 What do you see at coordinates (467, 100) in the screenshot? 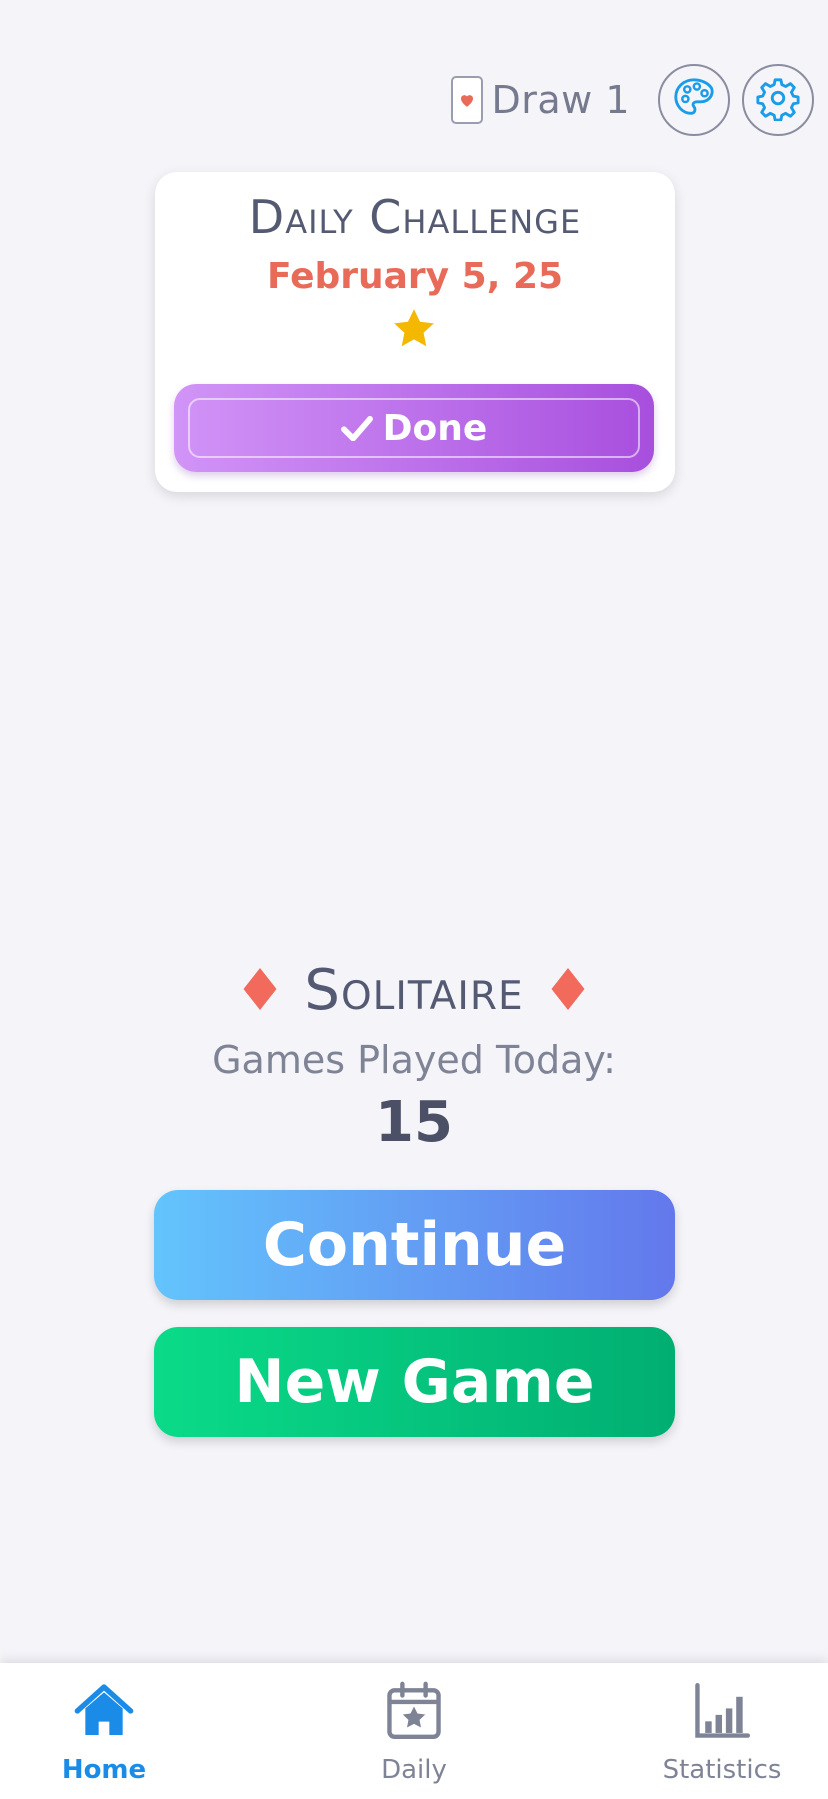
I see `heart-card-icon` at bounding box center [467, 100].